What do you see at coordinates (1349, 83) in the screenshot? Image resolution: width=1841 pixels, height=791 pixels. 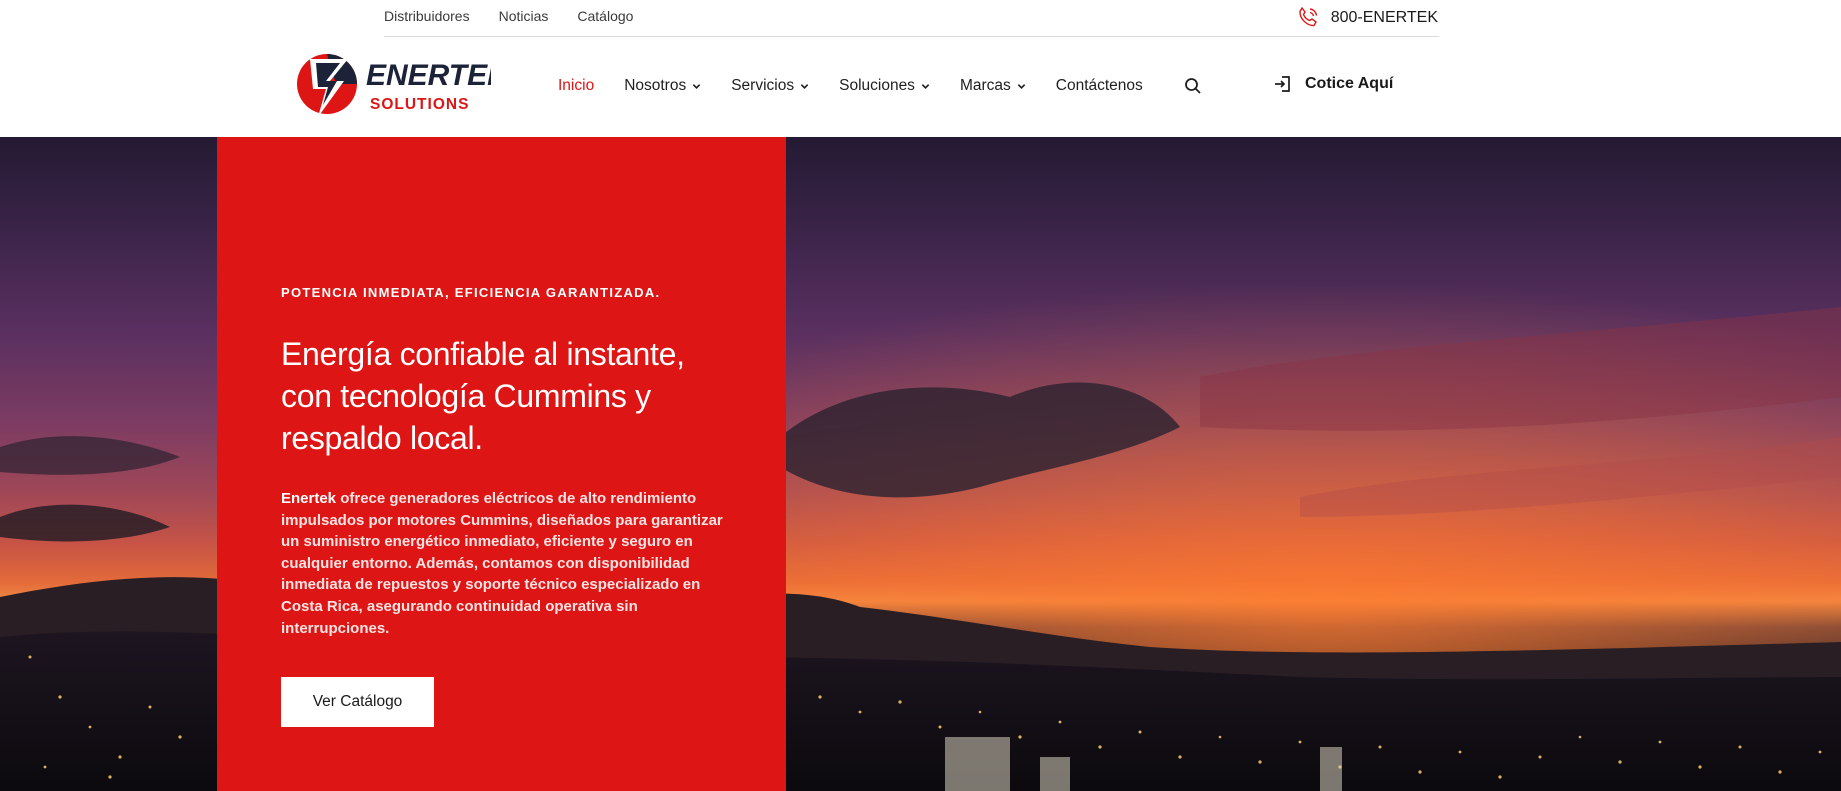 I see `cta-label: Cotice Aquí` at bounding box center [1349, 83].